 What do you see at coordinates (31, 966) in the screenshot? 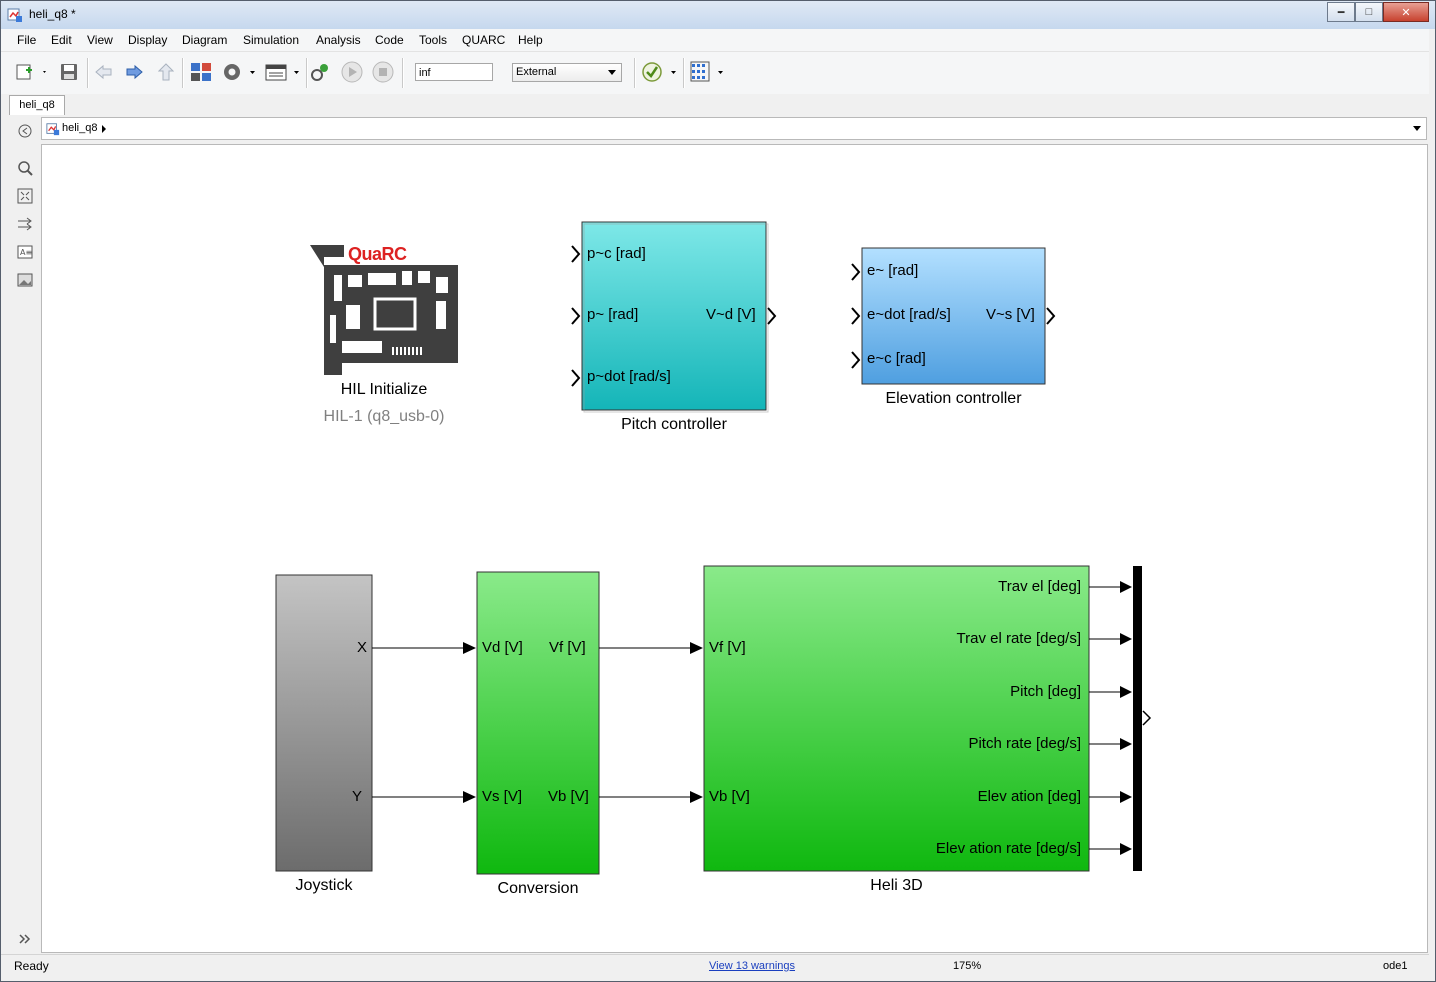
I see `status-text: Ready` at bounding box center [31, 966].